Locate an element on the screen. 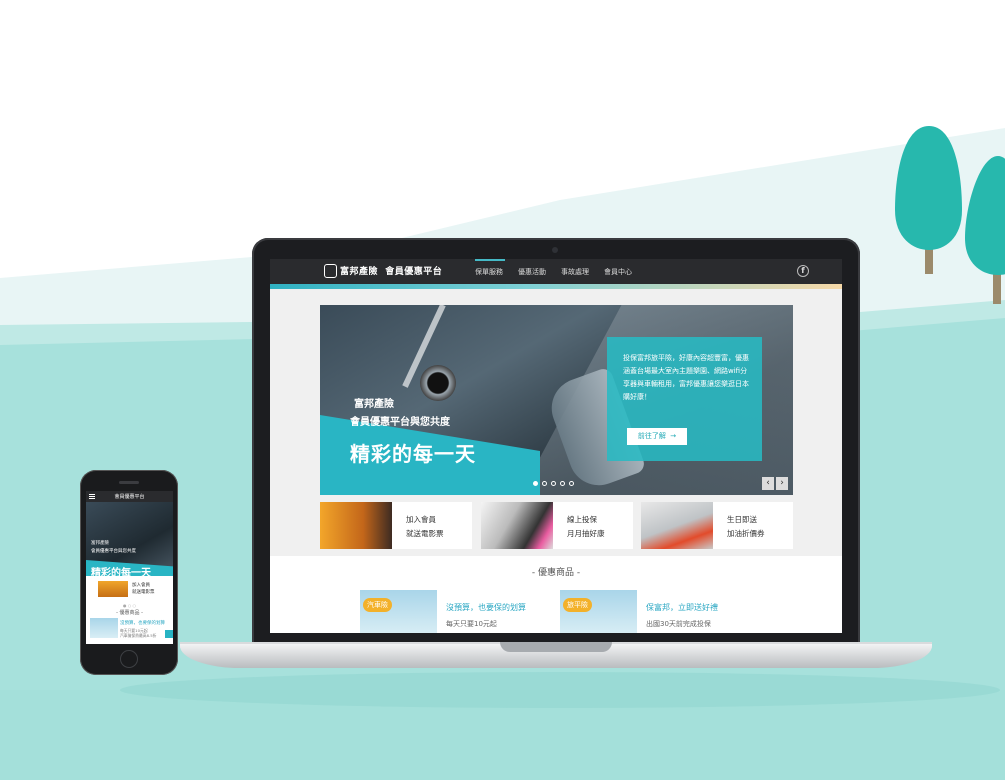  promo-card-membership: 加入會員 就送電影票 is located at coordinates (396, 525).